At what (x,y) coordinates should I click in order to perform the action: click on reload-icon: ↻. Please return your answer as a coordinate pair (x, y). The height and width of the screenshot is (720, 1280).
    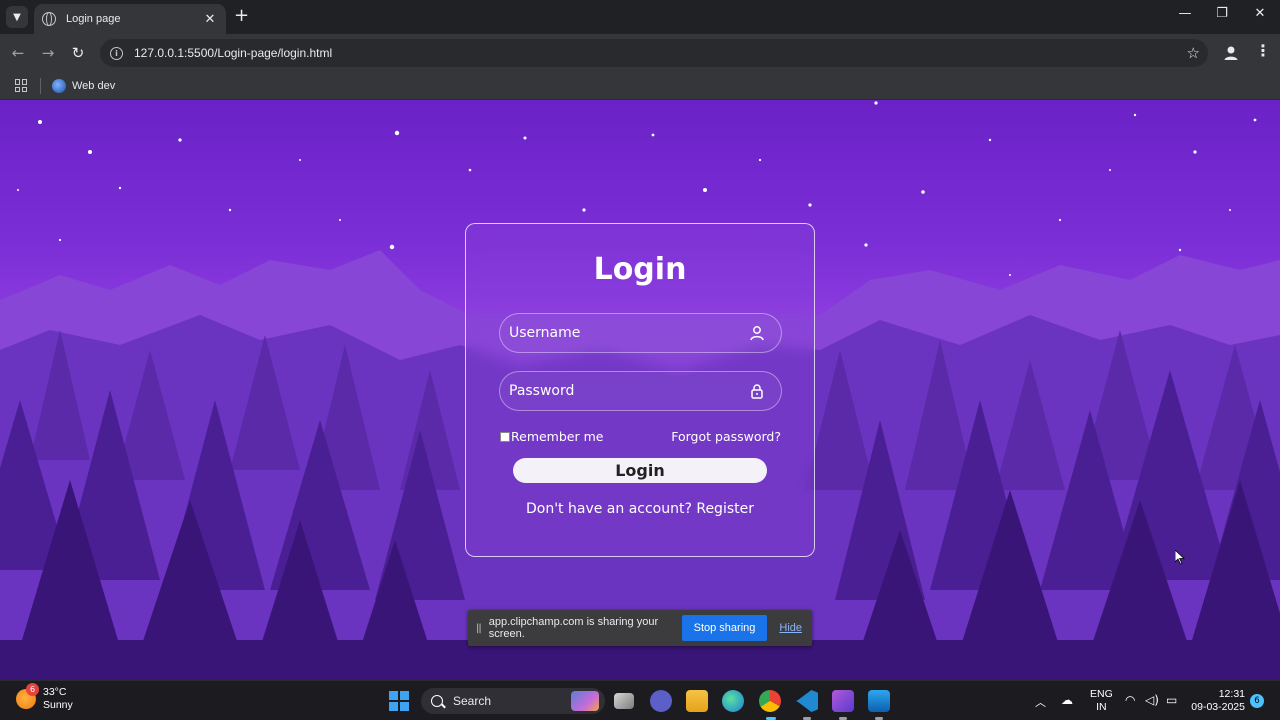
    Looking at the image, I should click on (78, 53).